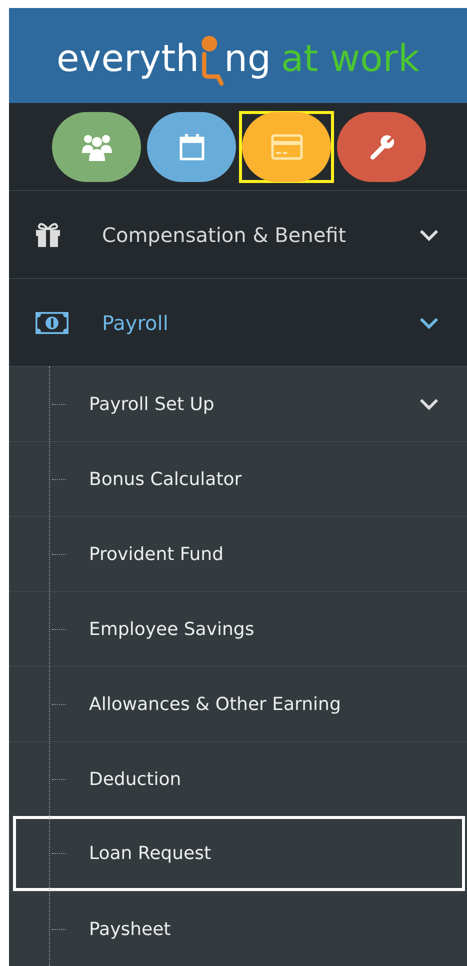 This screenshot has height=966, width=467. What do you see at coordinates (261, 853) in the screenshot?
I see `submenu-item: Loan Request` at bounding box center [261, 853].